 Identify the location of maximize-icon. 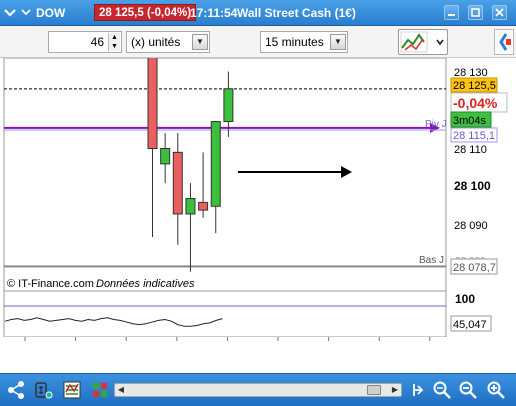
(475, 12).